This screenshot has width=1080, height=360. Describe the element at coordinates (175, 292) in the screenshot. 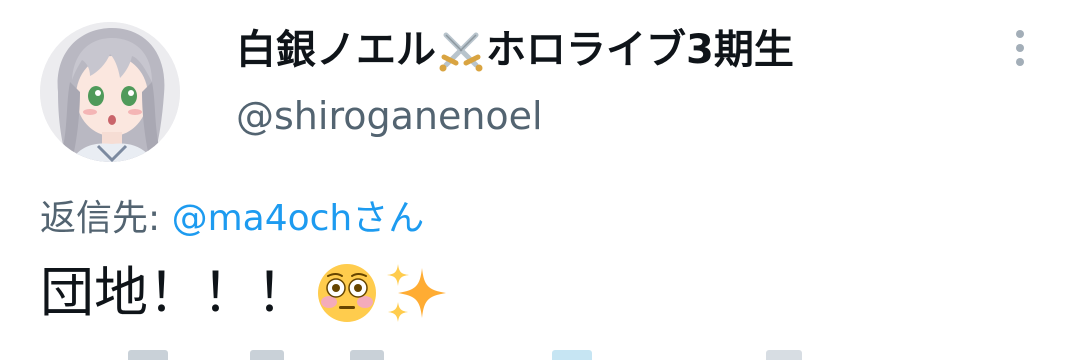

I see `tweet-text-body: 団地！！！` at that location.